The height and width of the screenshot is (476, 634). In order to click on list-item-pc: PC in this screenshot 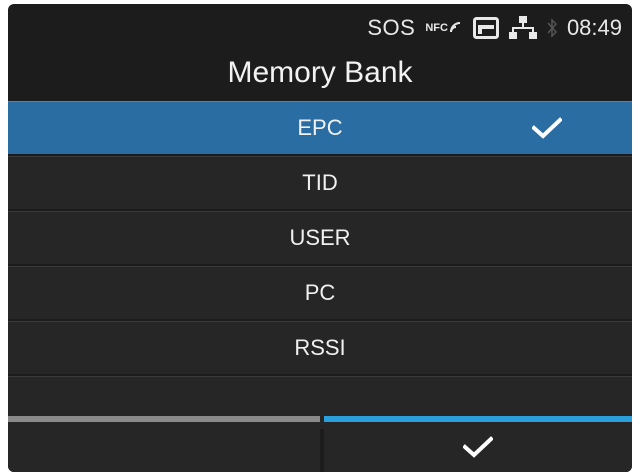, I will do `click(320, 292)`.